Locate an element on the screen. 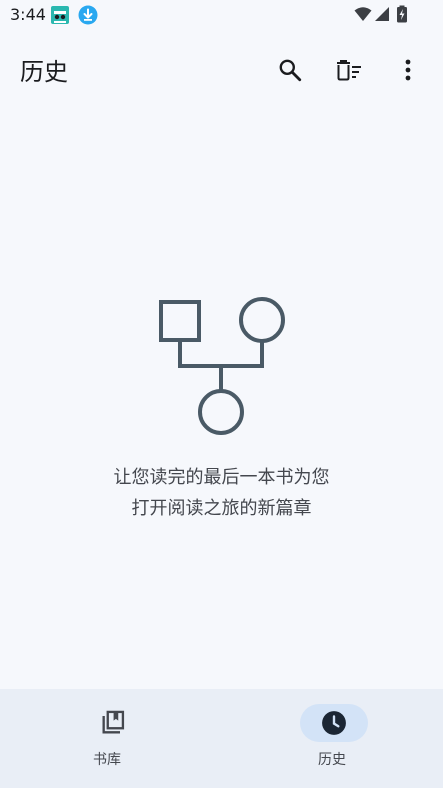  empty-state-line-1: 让您读完的最后一本书为您 is located at coordinates (221, 477).